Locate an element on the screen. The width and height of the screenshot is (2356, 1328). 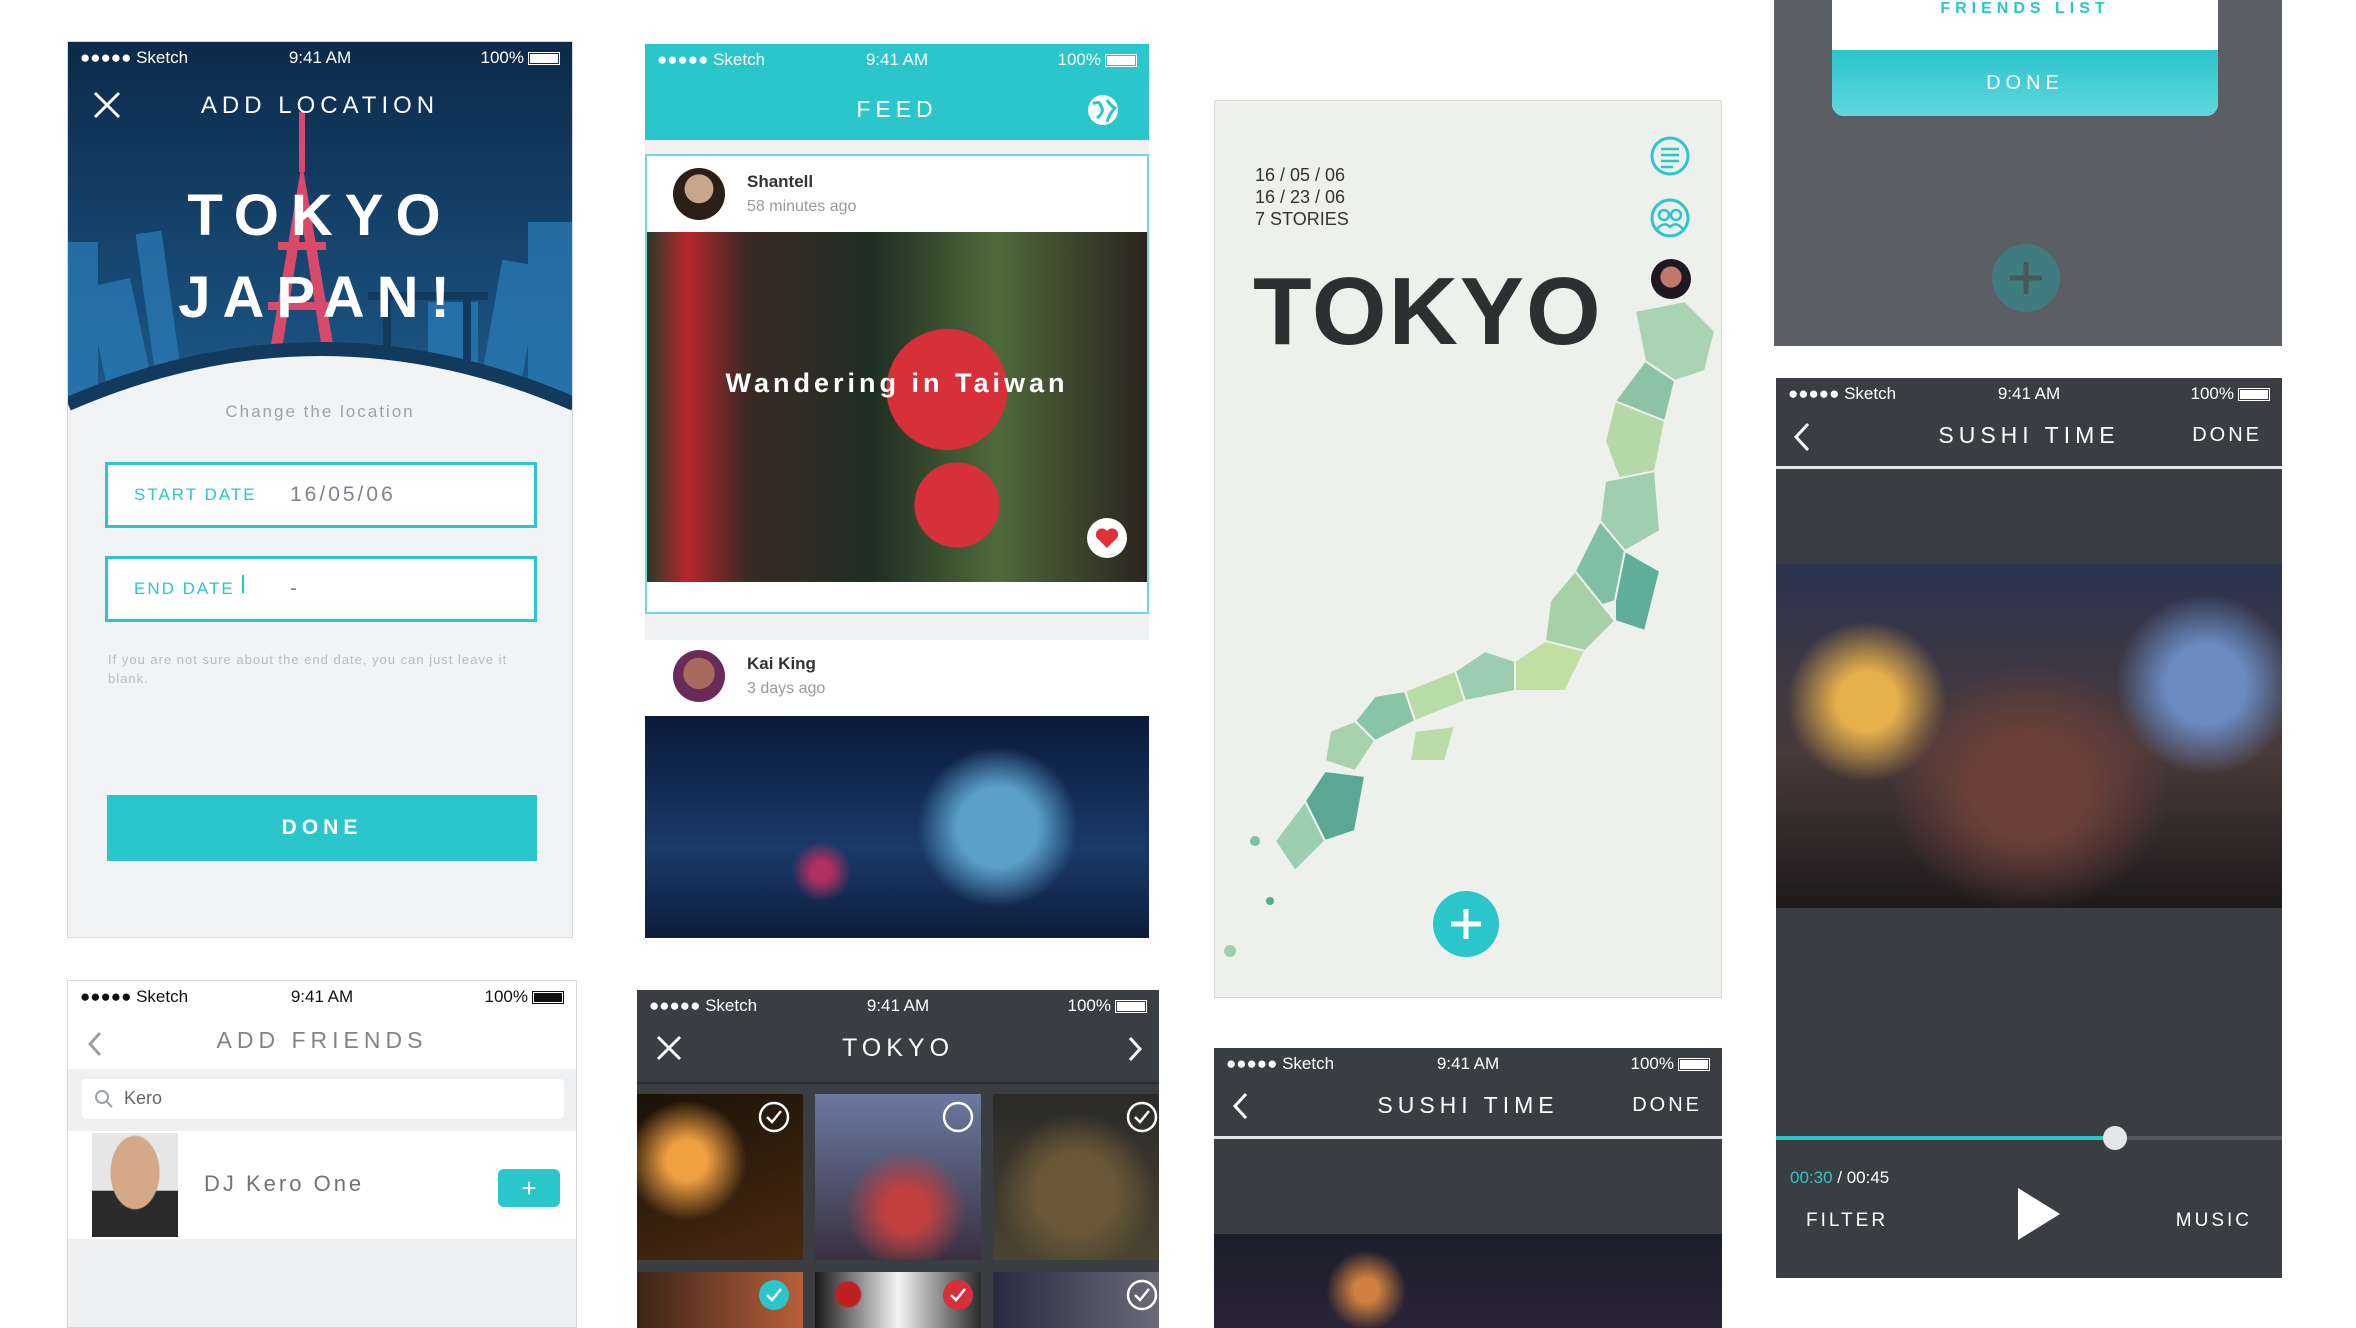
feed-title: FEED is located at coordinates (897, 109).